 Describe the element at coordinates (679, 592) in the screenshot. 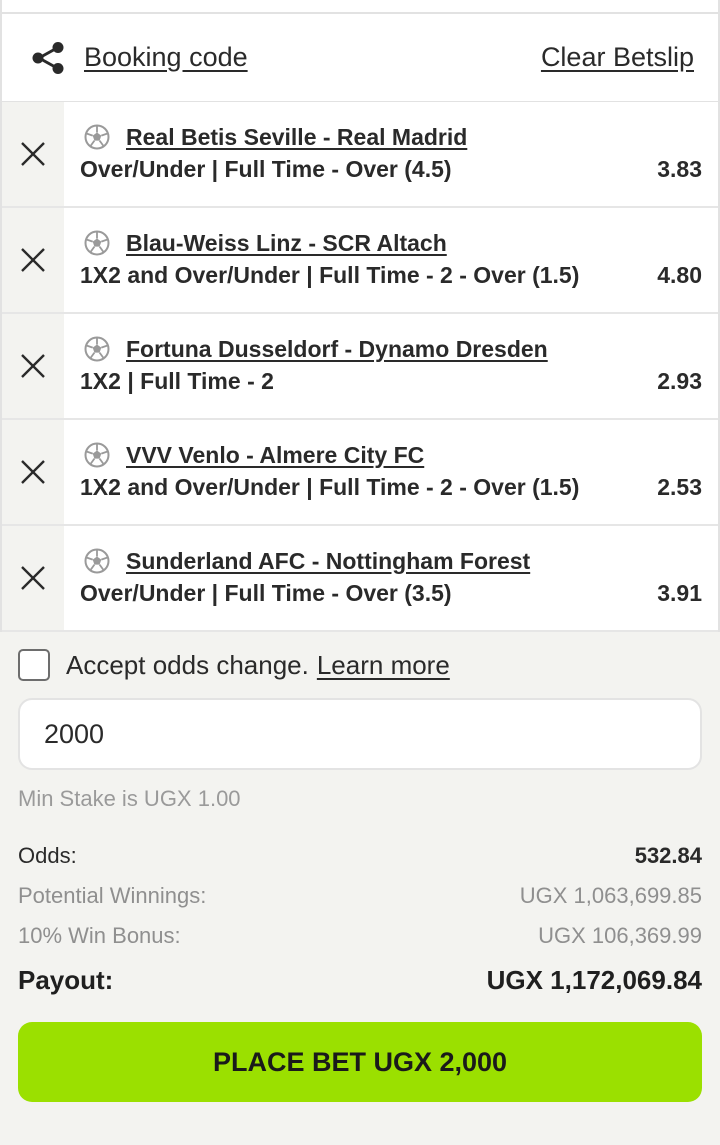

I see `bet-odds: 3.91` at that location.